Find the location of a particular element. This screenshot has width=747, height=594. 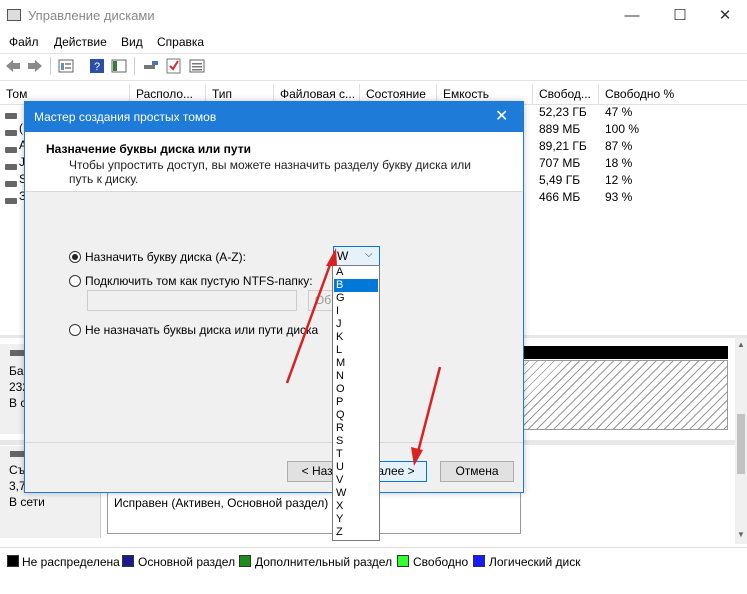

arrow-to-dropdown-line is located at coordinates (309, 322).